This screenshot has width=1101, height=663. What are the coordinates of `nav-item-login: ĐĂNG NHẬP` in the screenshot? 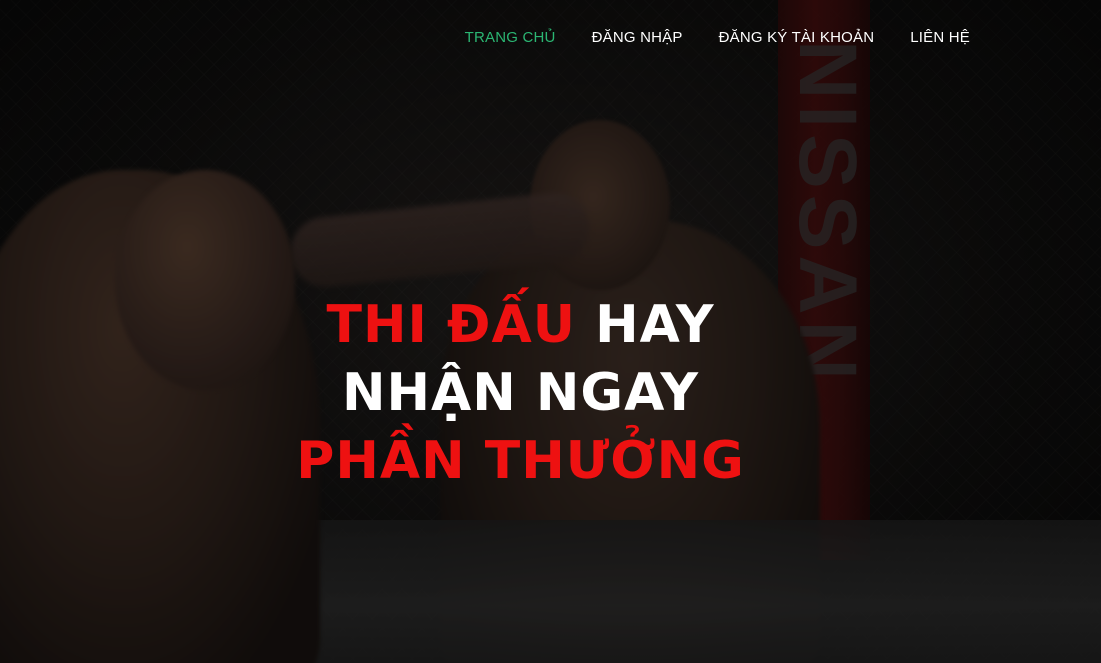 It's located at (637, 37).